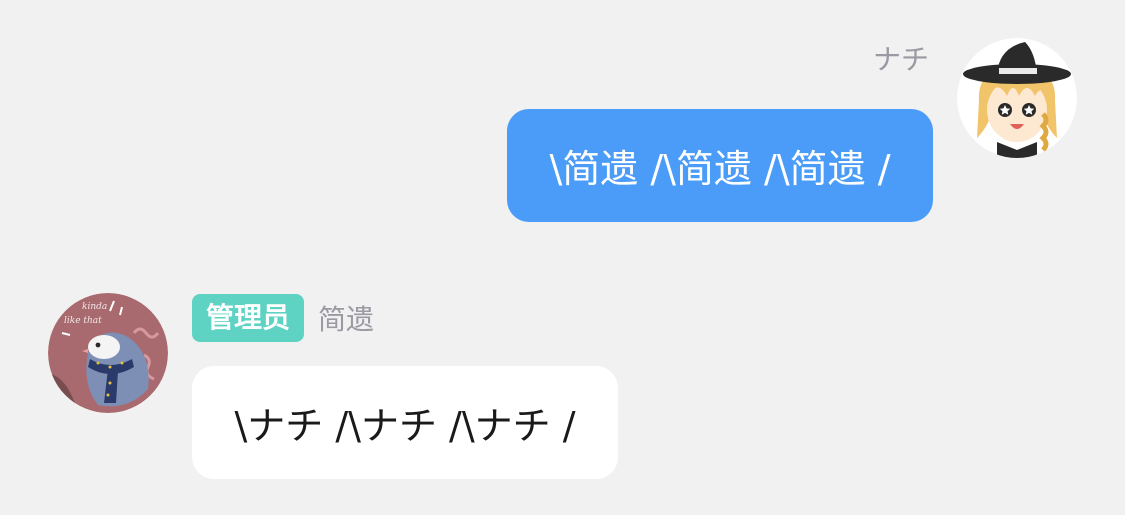 The image size is (1125, 515). I want to click on sender-name: ナチ, so click(900, 59).